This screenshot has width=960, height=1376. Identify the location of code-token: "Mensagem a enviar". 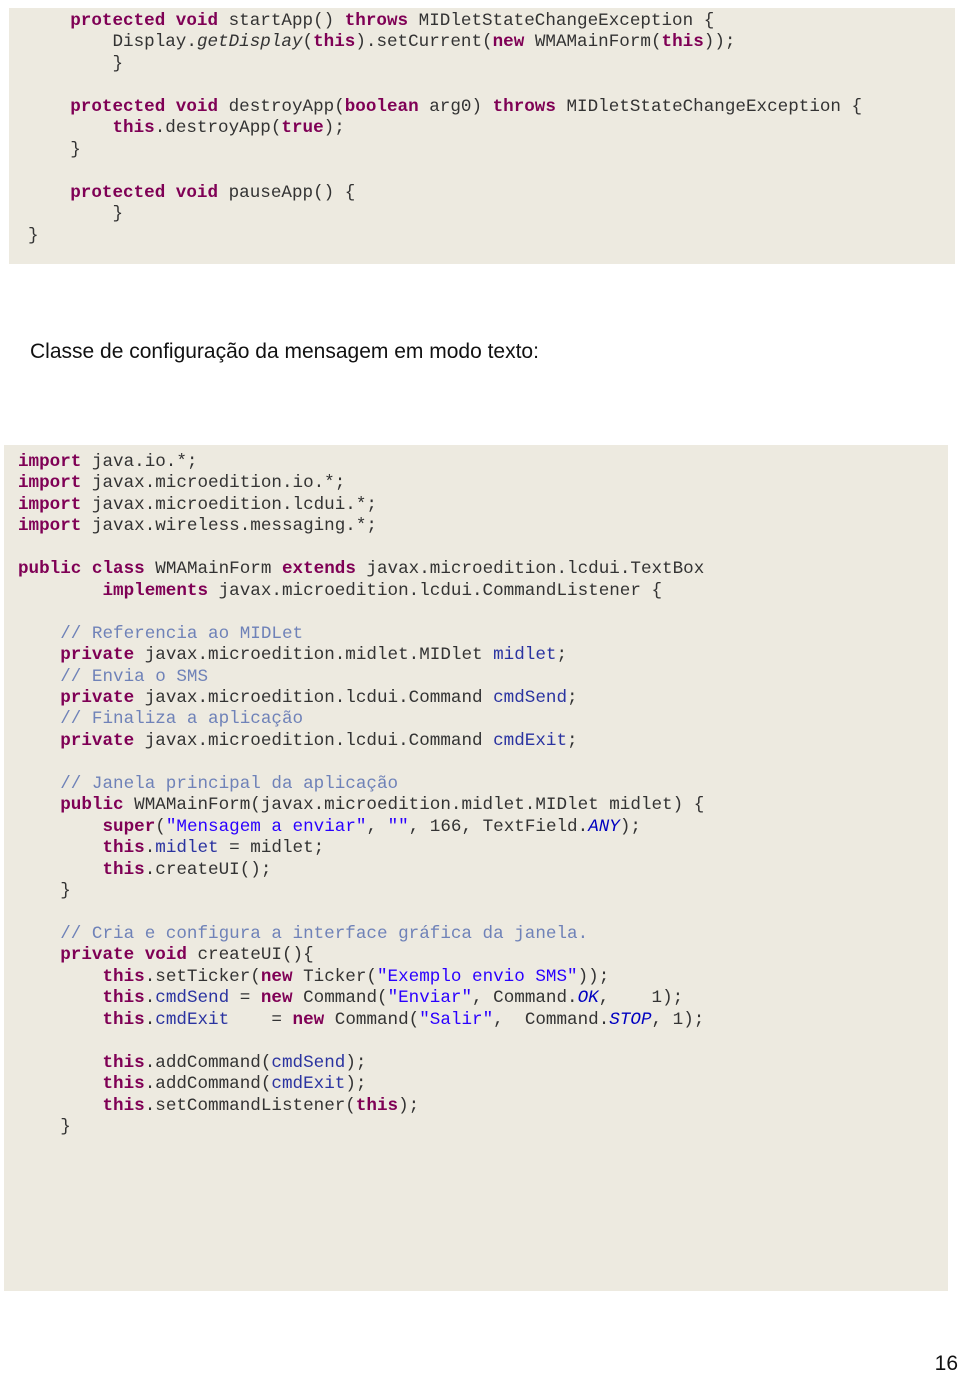
(266, 826).